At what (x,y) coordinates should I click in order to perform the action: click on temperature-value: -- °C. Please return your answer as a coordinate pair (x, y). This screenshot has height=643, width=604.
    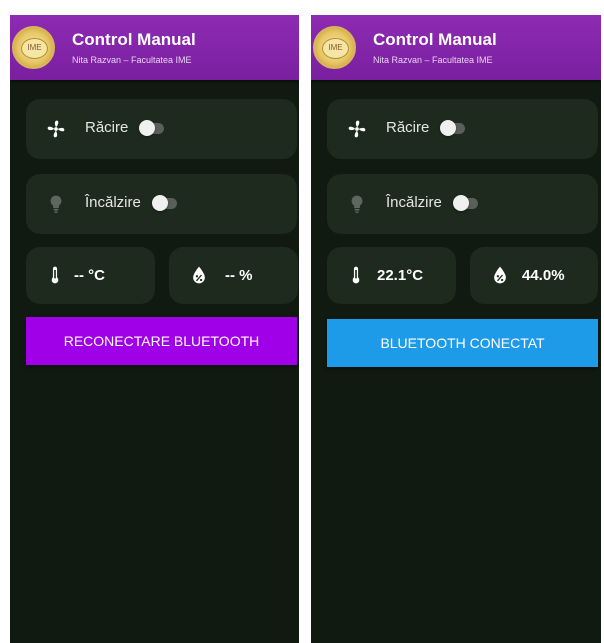
    Looking at the image, I should click on (89, 275).